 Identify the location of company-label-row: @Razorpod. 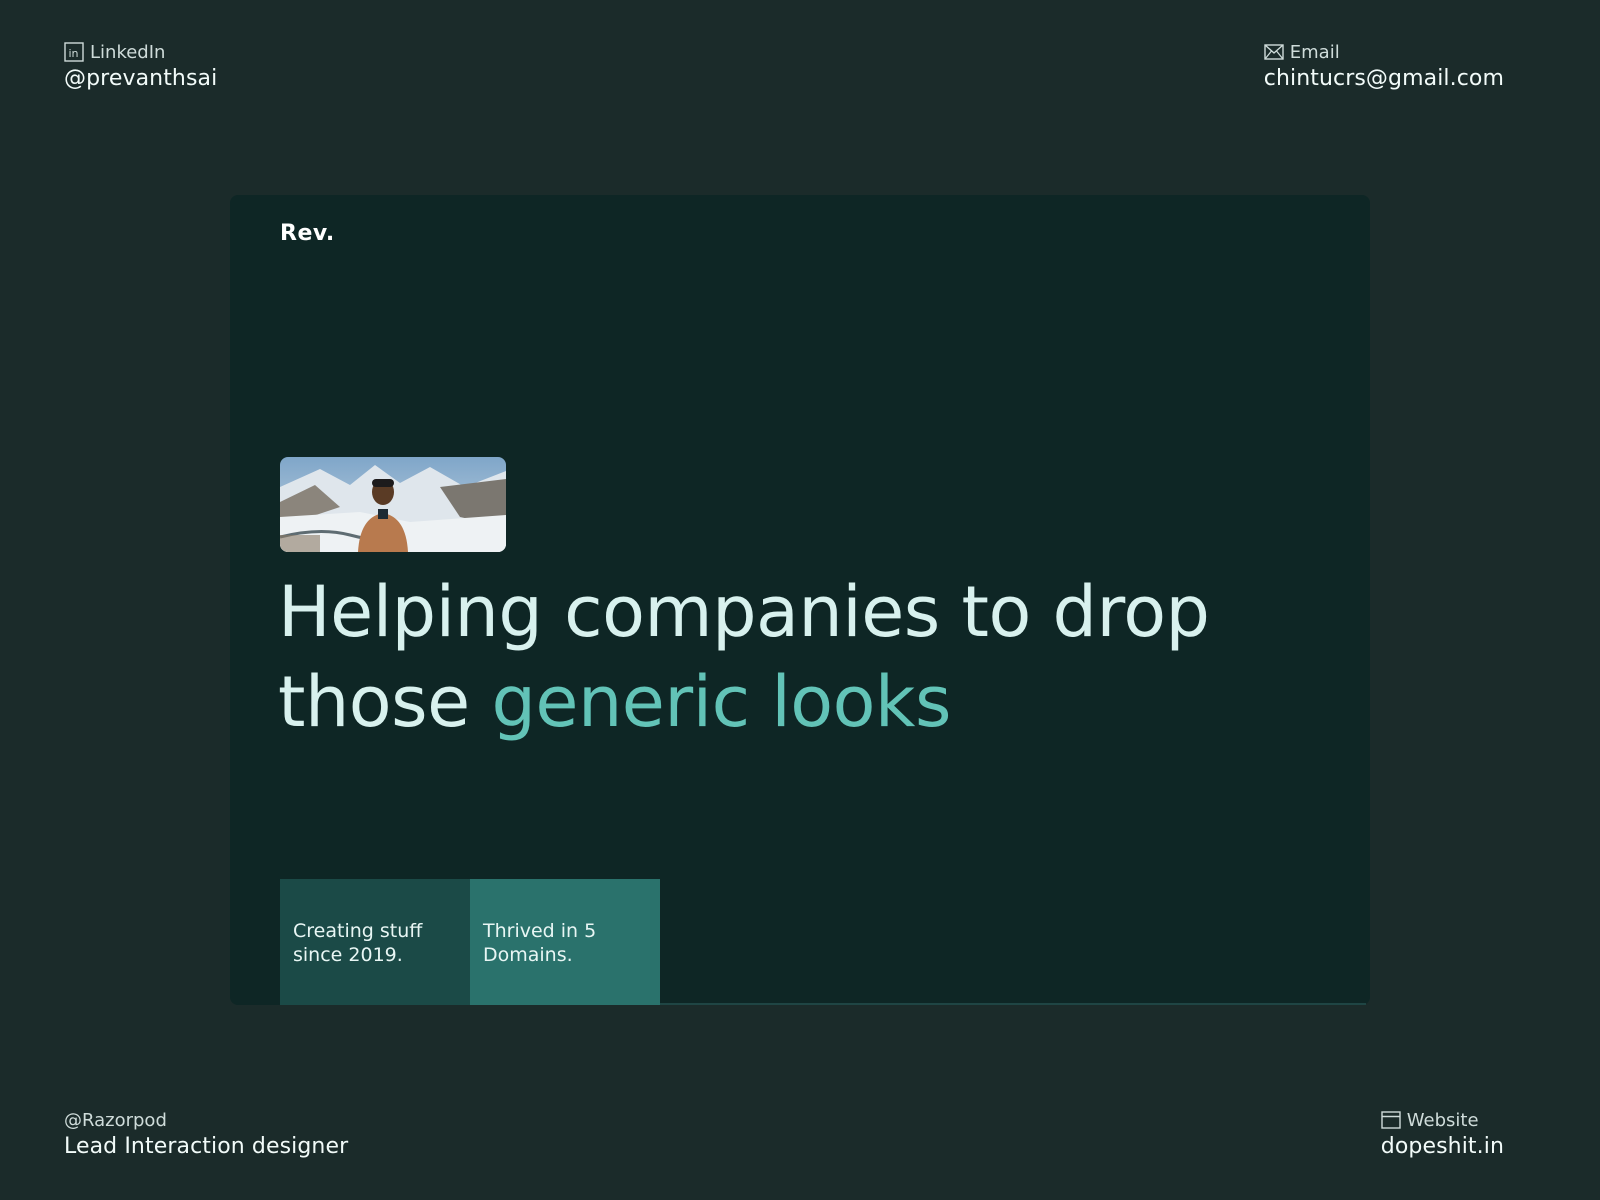
(206, 1120).